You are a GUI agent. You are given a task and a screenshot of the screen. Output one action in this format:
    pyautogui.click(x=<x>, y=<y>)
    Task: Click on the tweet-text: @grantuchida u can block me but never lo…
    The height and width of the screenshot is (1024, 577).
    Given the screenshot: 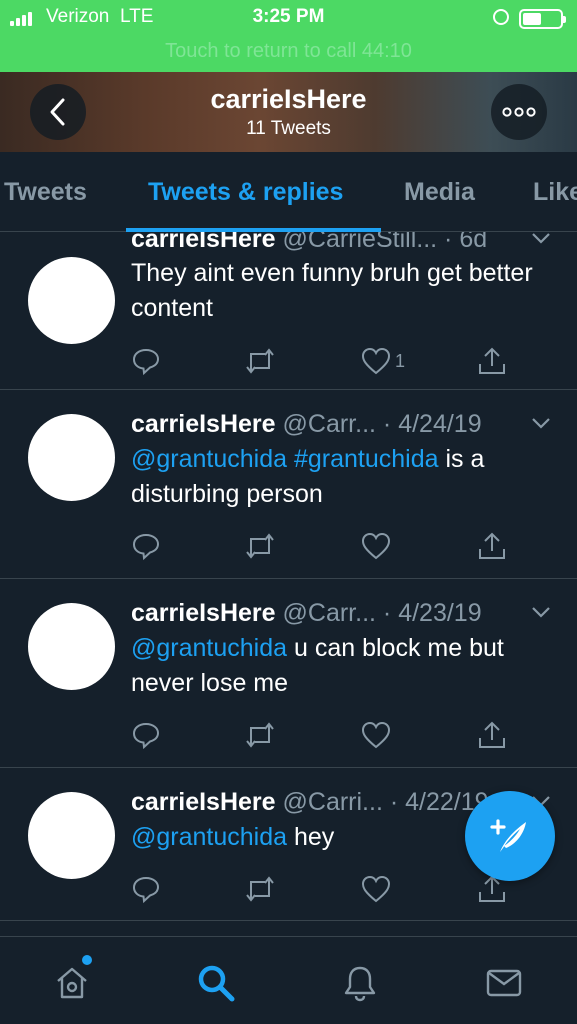 What is the action you would take?
    pyautogui.click(x=317, y=665)
    